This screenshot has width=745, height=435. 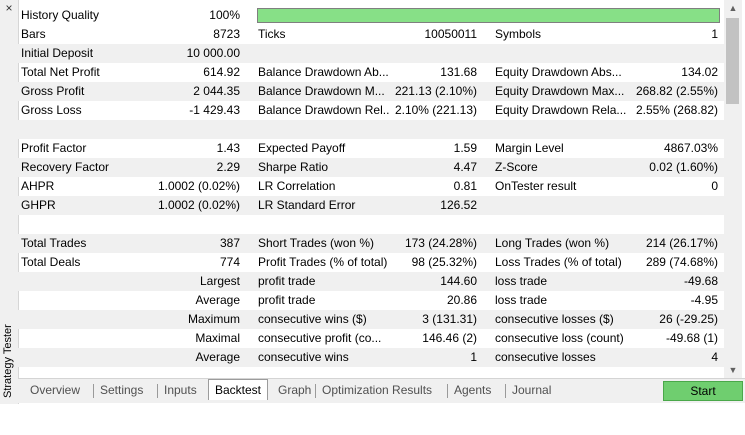 I want to click on metric-value: 614.92, so click(x=221, y=72).